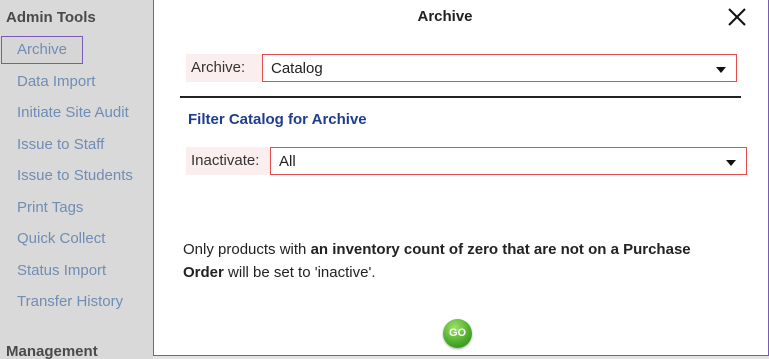 This screenshot has width=769, height=359. I want to click on sidebar-item-quick-collect: Quick Collect, so click(61, 238).